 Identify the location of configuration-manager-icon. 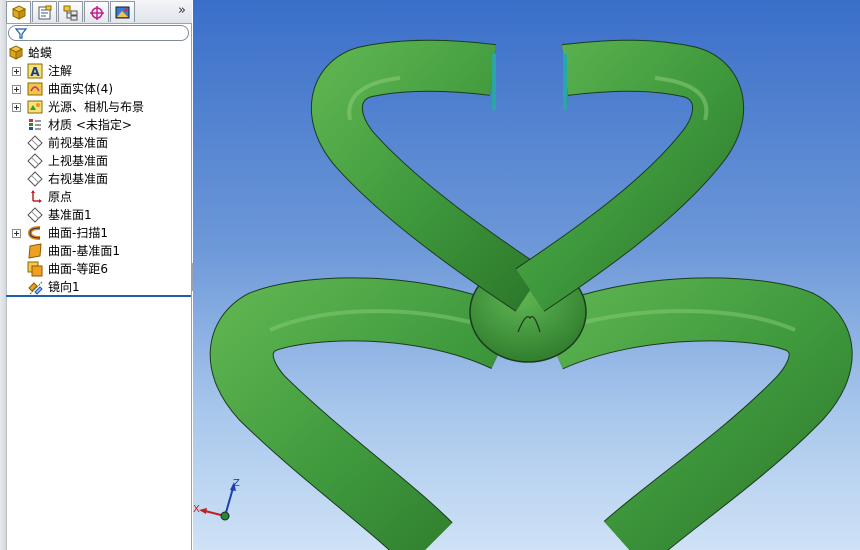
(70, 13).